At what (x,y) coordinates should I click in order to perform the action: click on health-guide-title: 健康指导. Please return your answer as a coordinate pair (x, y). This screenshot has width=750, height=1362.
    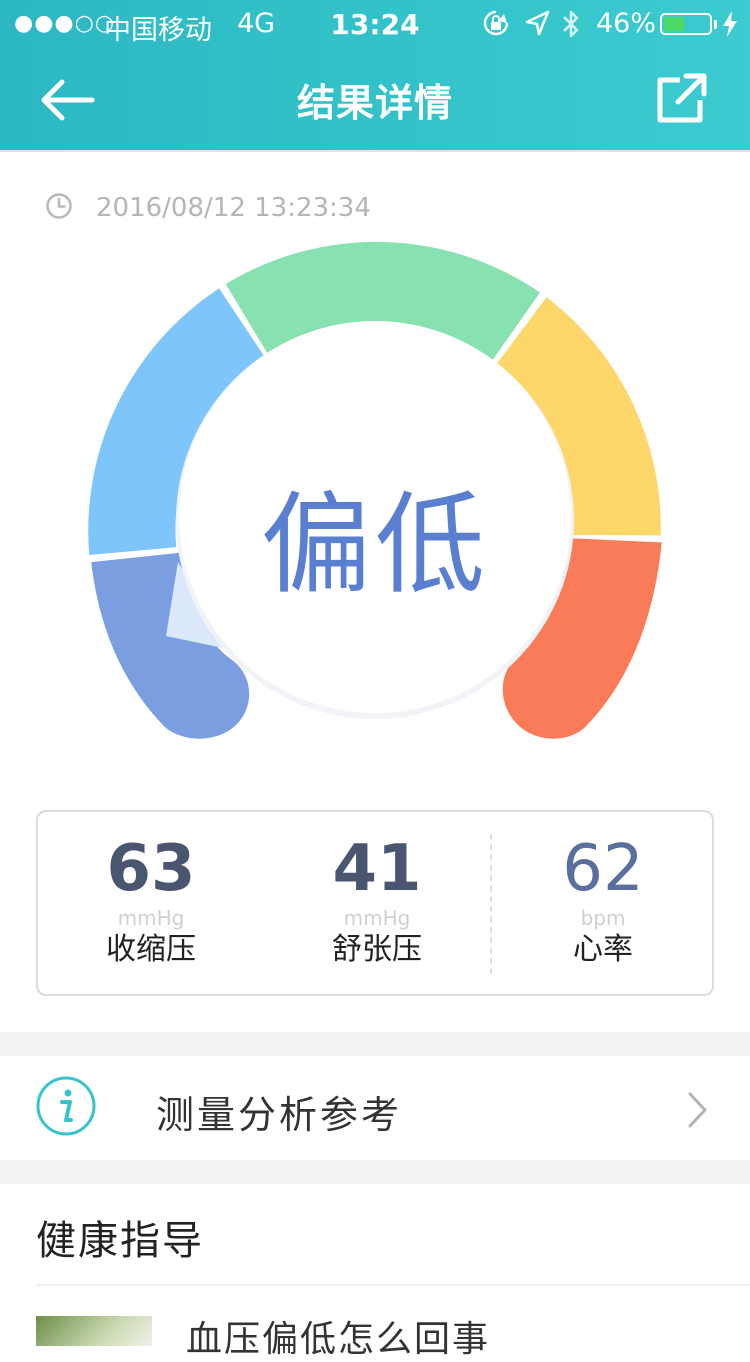
    Looking at the image, I should click on (120, 1241).